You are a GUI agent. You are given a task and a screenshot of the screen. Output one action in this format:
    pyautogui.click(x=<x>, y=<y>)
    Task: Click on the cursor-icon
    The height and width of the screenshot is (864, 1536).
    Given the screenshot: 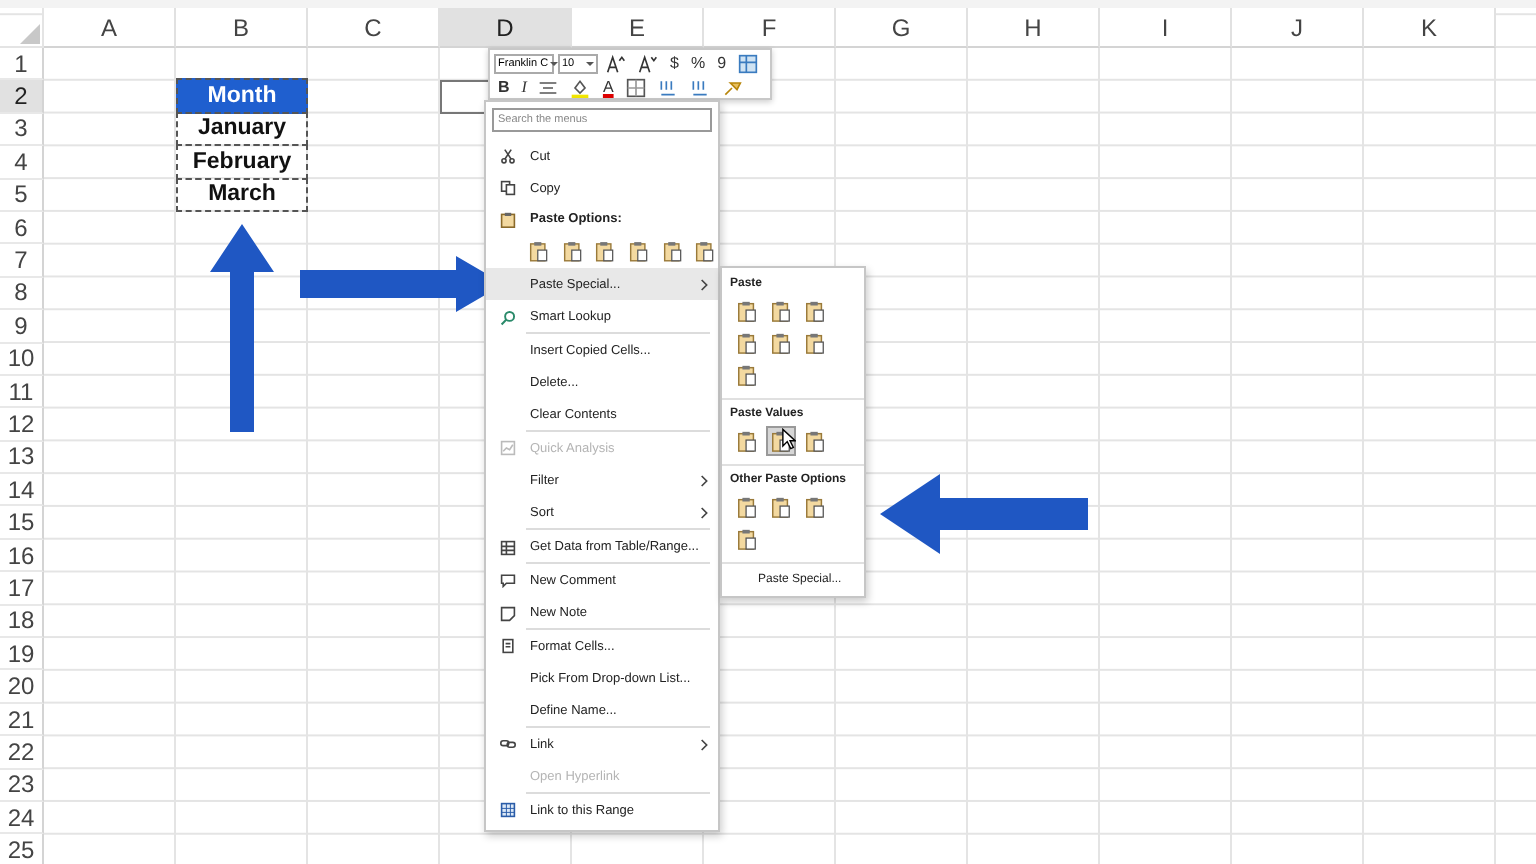 What is the action you would take?
    pyautogui.click(x=789, y=439)
    